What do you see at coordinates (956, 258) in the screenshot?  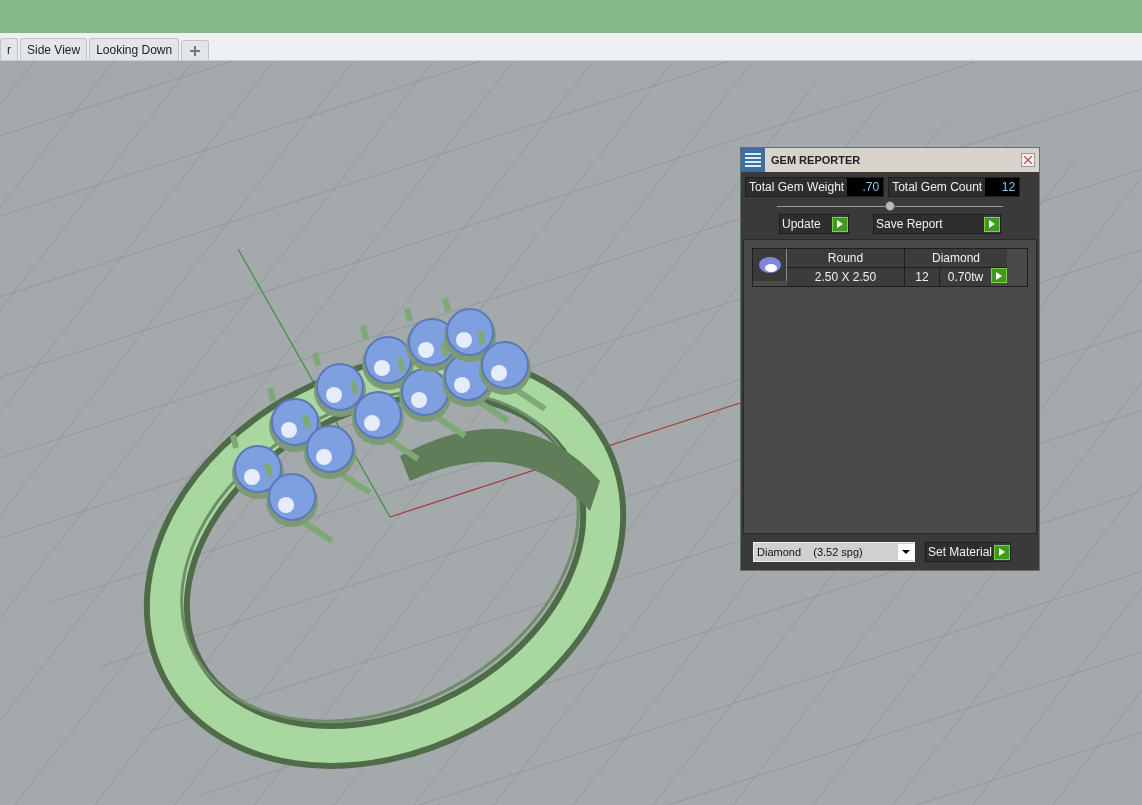 I see `table-cell: Diamond` at bounding box center [956, 258].